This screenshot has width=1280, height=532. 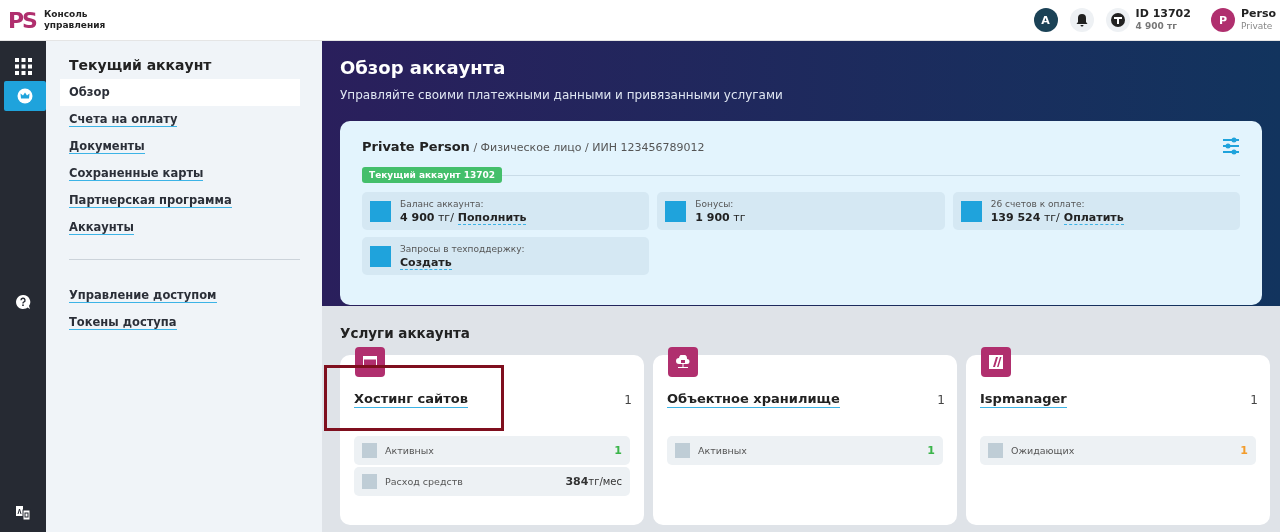 What do you see at coordinates (424, 481) in the screenshot?
I see `stat-label: Расход средств` at bounding box center [424, 481].